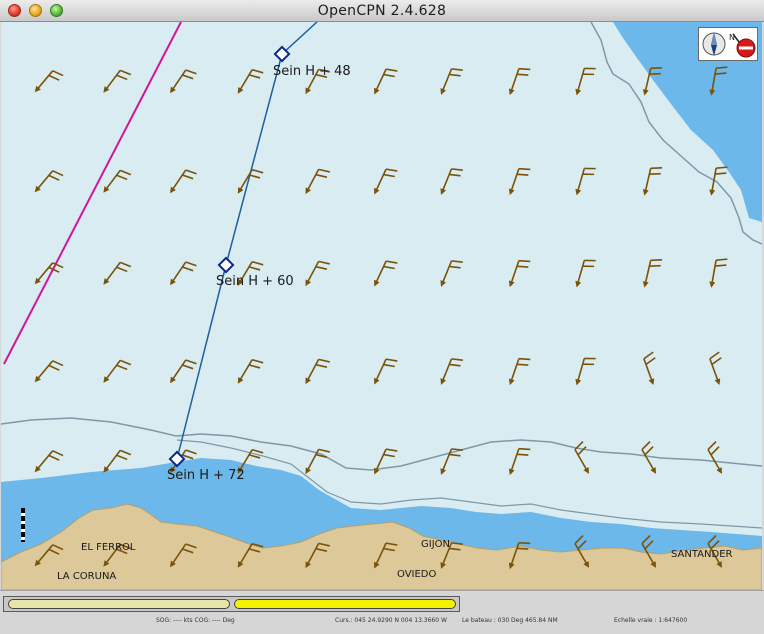  Describe the element at coordinates (651, 620) in the screenshot. I see `status-chart-scale: Echelle vraie : 1:647600` at that location.